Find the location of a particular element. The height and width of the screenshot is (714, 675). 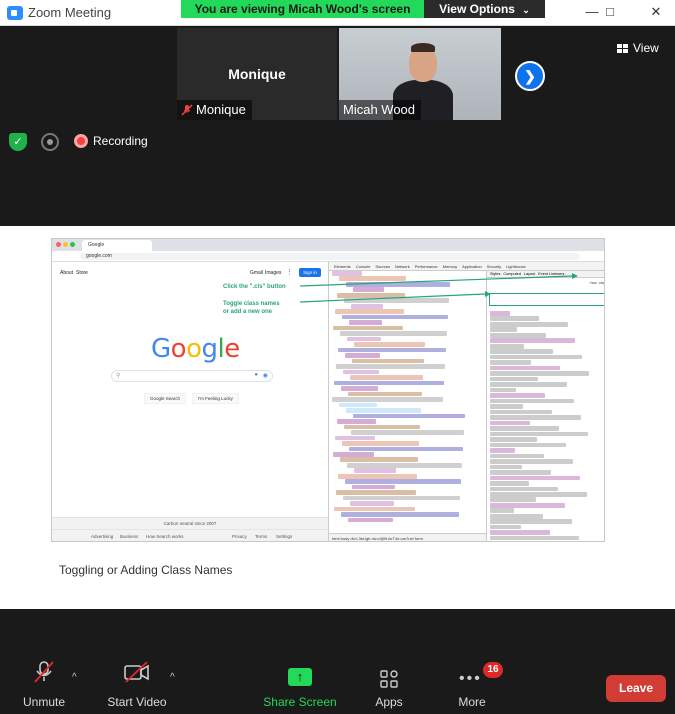

maximize-icon: □ is located at coordinates (610, 12).